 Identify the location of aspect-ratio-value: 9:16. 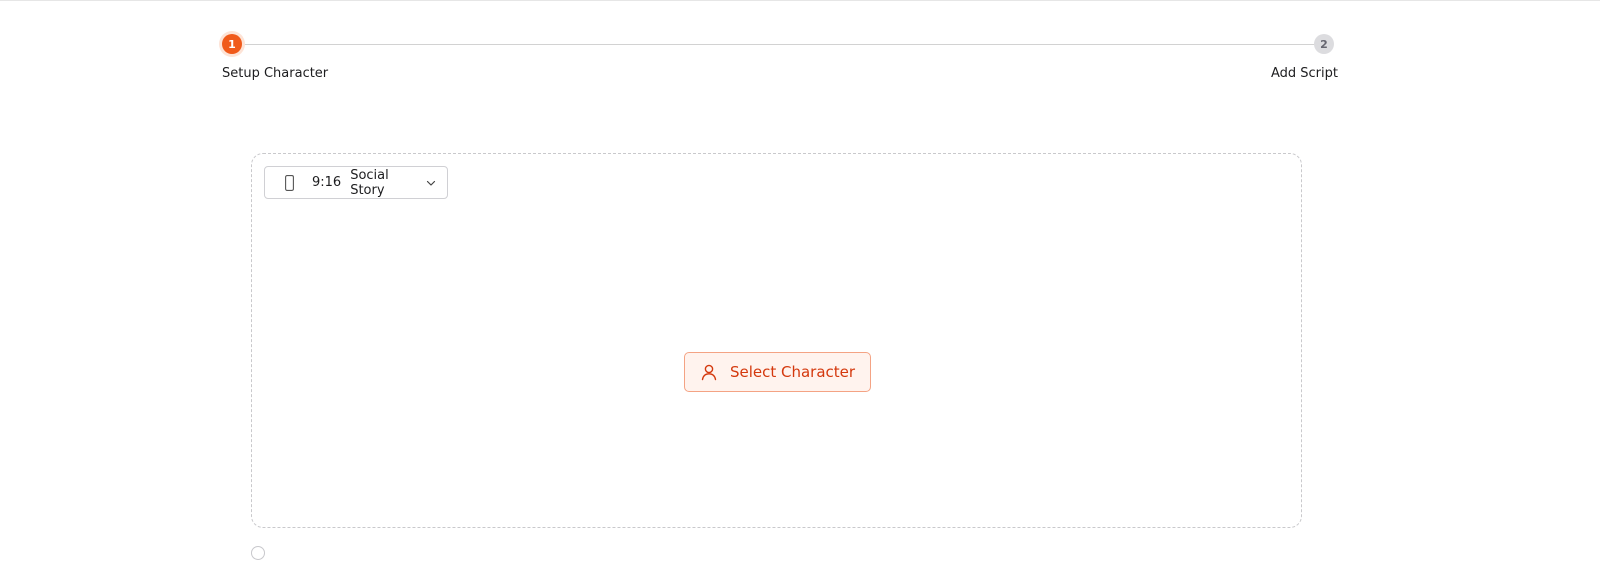
(327, 182).